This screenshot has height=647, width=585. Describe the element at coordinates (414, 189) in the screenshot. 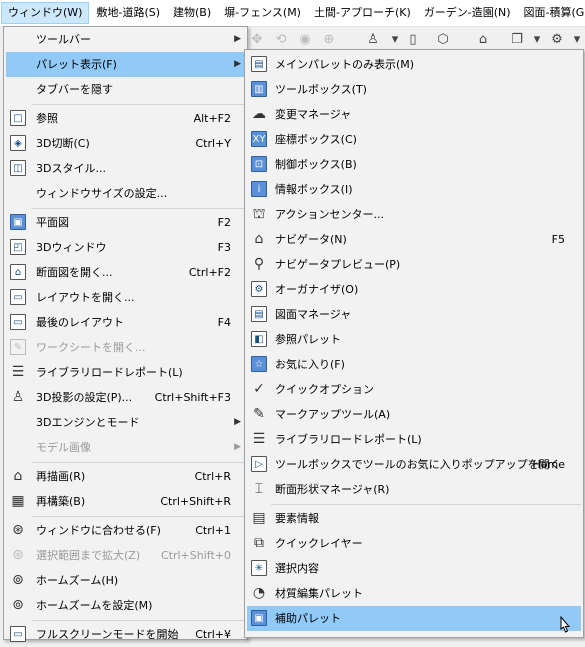

I see `submenu-item-info-box: i 情報ボックス(I)` at that location.